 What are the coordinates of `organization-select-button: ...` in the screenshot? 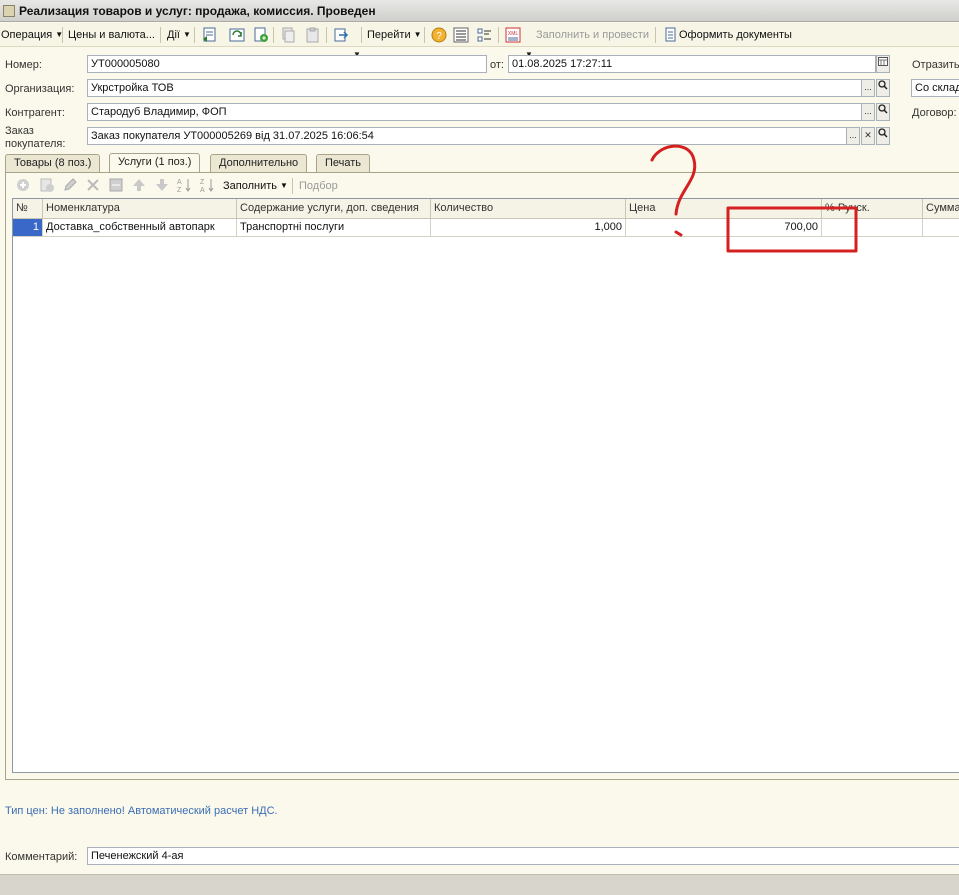 It's located at (868, 88).